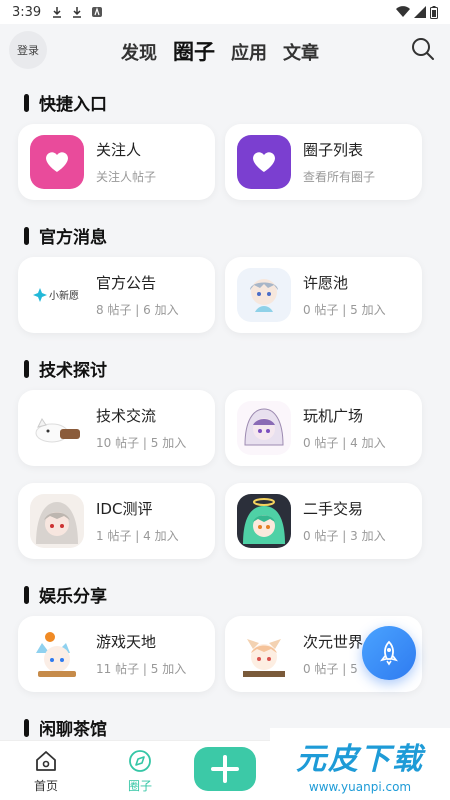 This screenshot has height=800, width=450. What do you see at coordinates (64, 295) in the screenshot?
I see `svg-text: 小新愿` at bounding box center [64, 295].